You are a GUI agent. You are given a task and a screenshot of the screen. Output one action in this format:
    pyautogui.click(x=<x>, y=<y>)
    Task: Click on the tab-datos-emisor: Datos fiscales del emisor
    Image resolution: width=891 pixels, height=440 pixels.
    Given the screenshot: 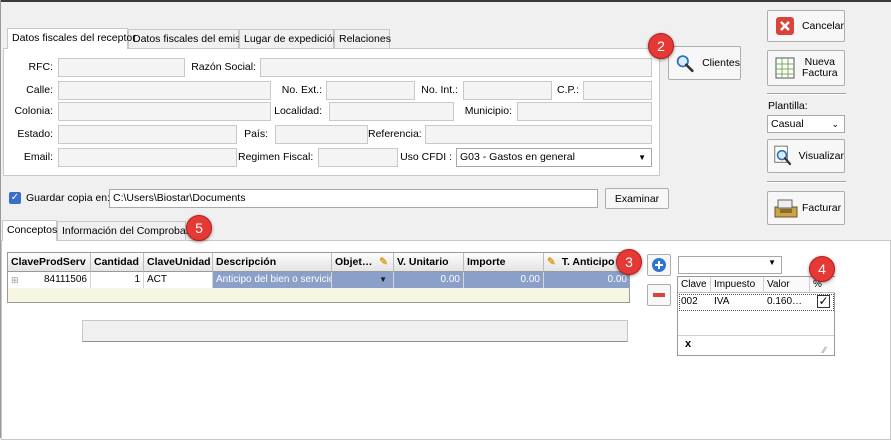 What is the action you would take?
    pyautogui.click(x=189, y=39)
    